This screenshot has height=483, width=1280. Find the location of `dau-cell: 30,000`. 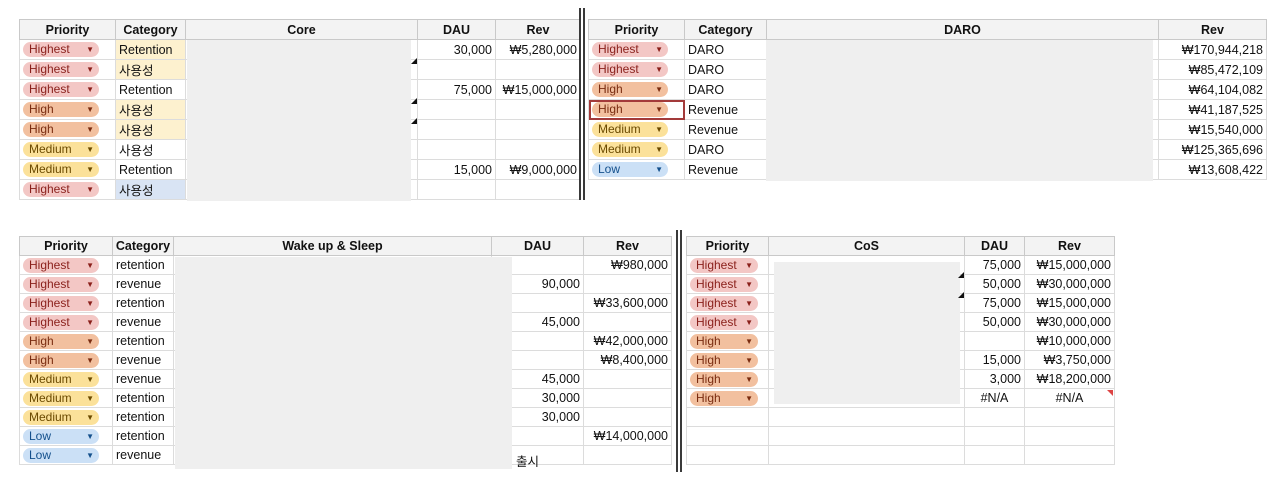

dau-cell: 30,000 is located at coordinates (456, 49).